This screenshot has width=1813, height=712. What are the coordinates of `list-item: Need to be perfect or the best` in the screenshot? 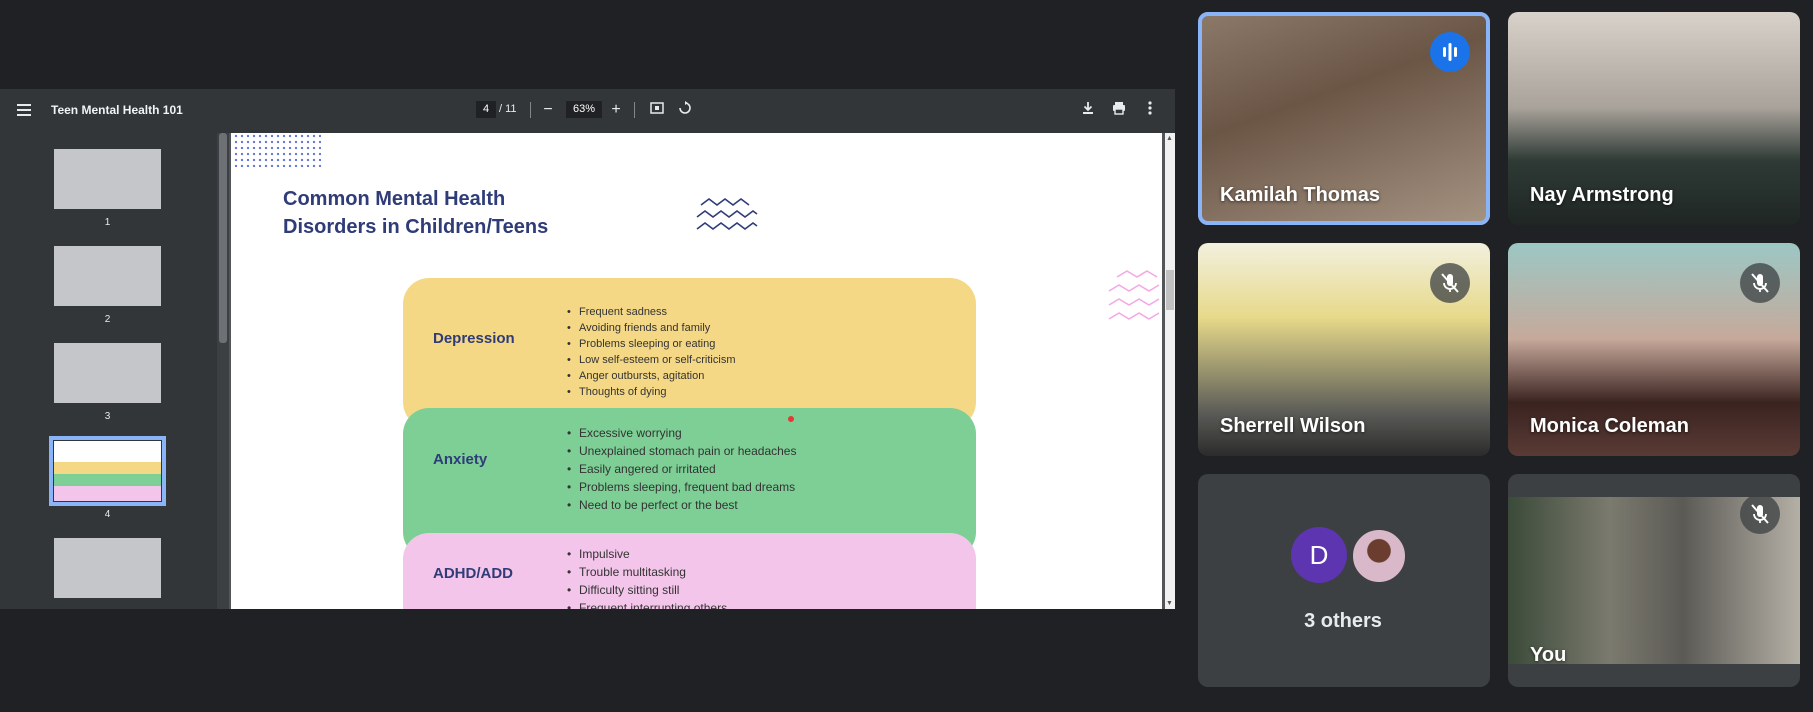 It's located at (681, 505).